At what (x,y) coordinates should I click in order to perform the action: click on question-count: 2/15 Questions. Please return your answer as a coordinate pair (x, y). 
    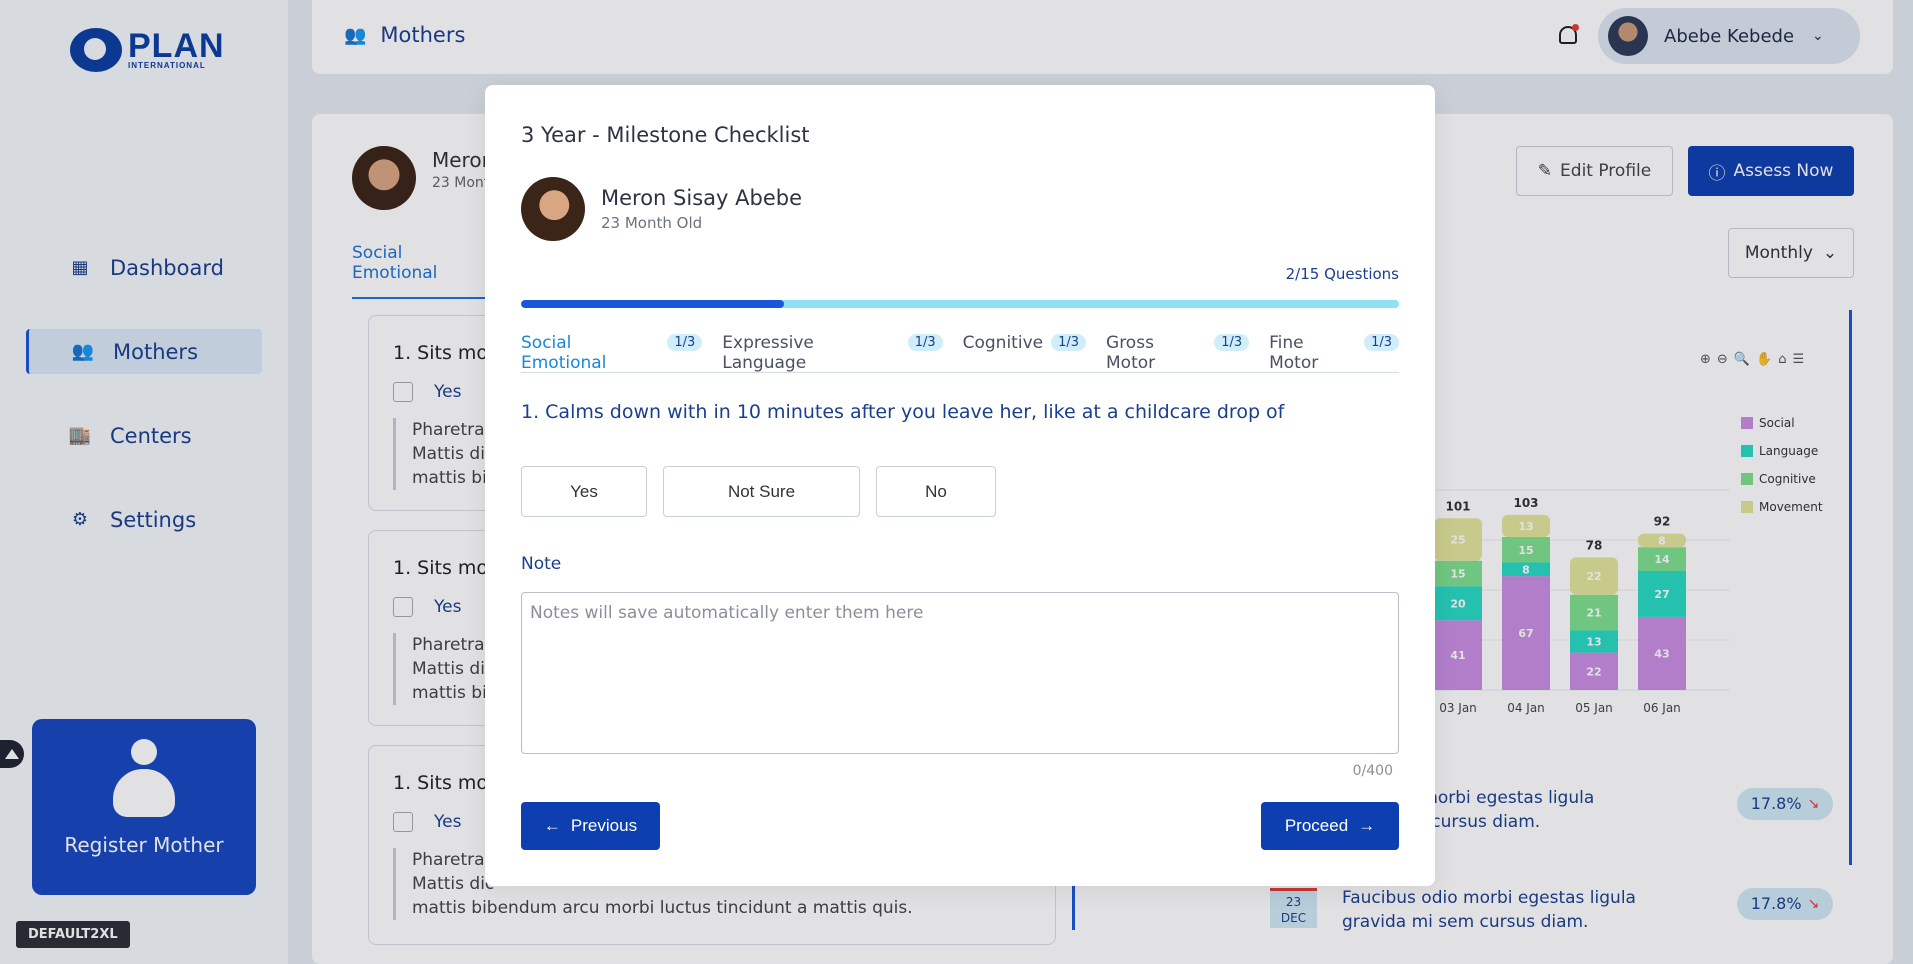
    Looking at the image, I should click on (1342, 274).